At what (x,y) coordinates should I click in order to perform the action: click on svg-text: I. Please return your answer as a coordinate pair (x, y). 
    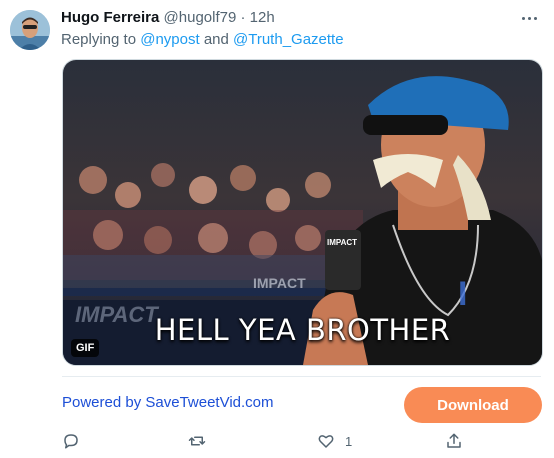
    Looking at the image, I should click on (462, 294).